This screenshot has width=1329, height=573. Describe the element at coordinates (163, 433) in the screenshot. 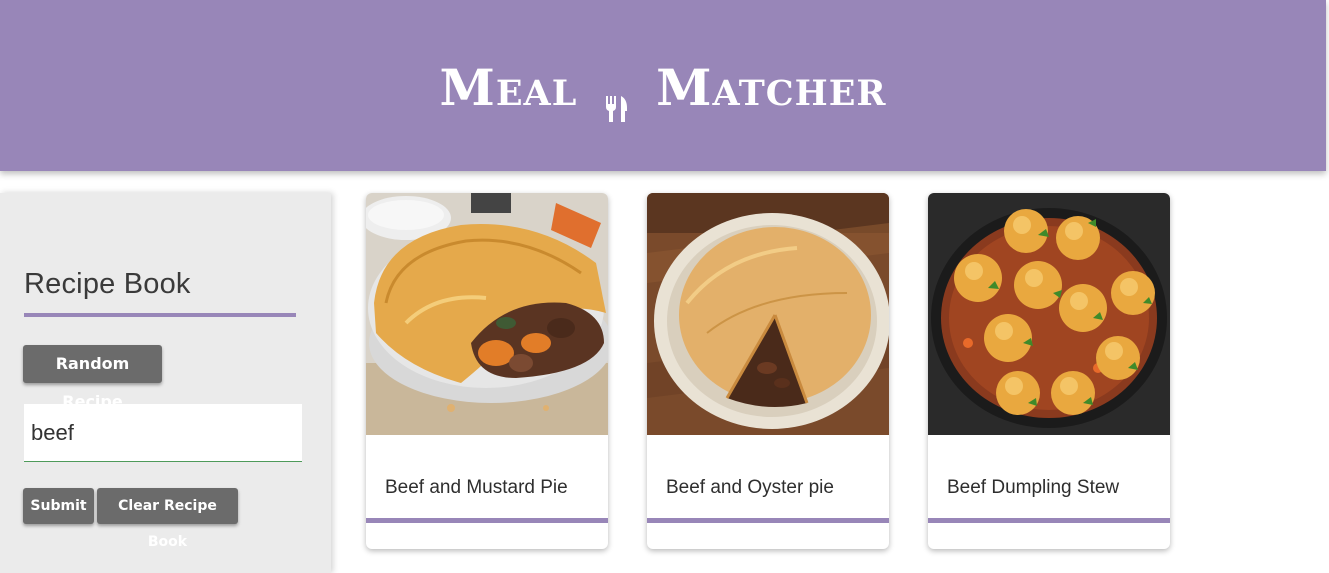

I see `ingredient-search-input` at that location.